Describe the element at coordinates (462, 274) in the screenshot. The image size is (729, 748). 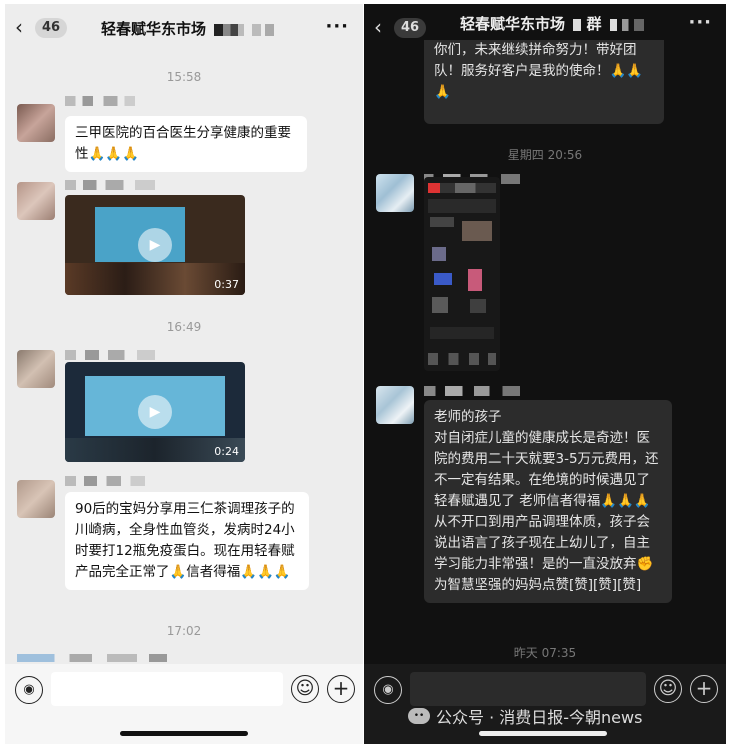
I see `image-message-screenshot` at that location.